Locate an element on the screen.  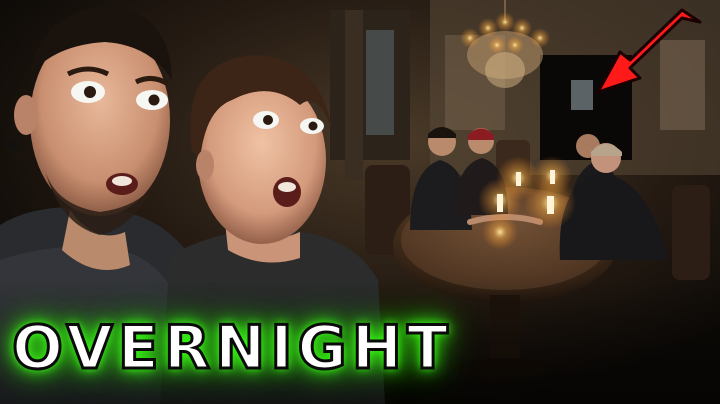
doorway-figure is located at coordinates (582, 95).